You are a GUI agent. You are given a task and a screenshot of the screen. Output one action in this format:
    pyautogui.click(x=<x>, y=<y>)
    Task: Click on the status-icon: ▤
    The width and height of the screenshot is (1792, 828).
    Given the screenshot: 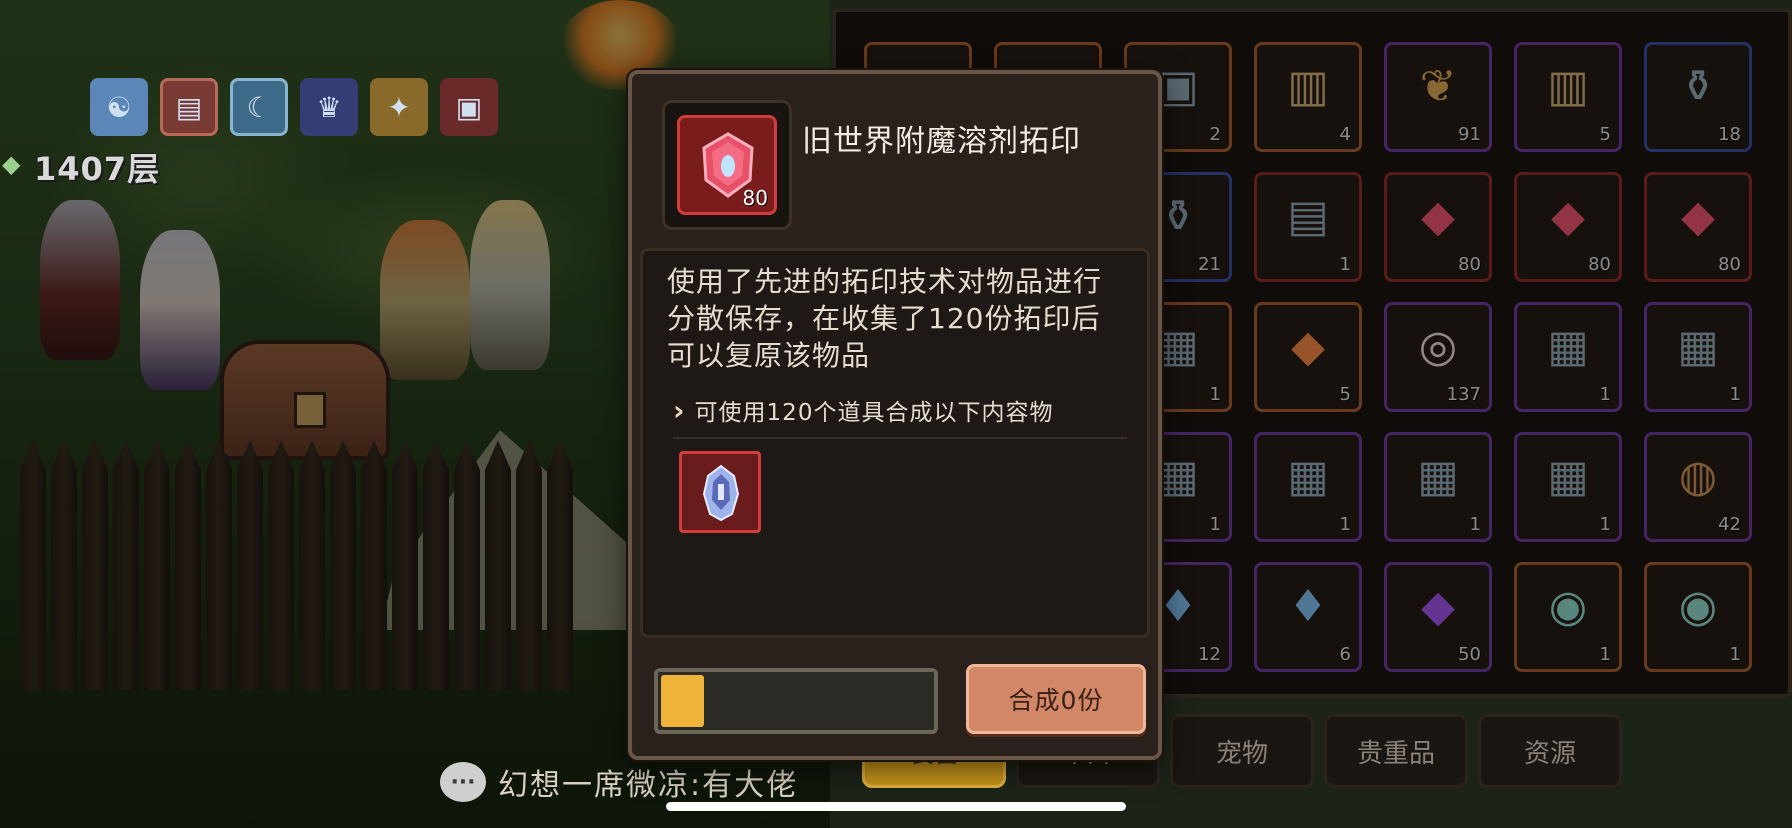 What is the action you would take?
    pyautogui.click(x=189, y=107)
    